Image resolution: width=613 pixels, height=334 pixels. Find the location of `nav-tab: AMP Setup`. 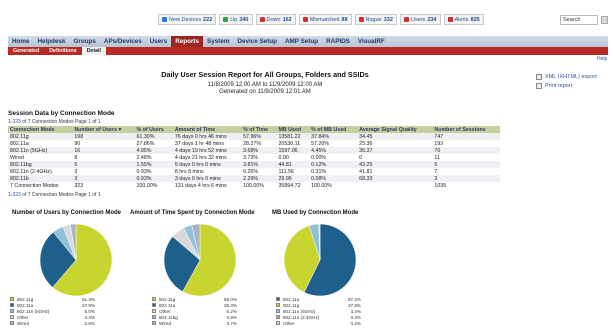

nav-tab: AMP Setup is located at coordinates (301, 41).